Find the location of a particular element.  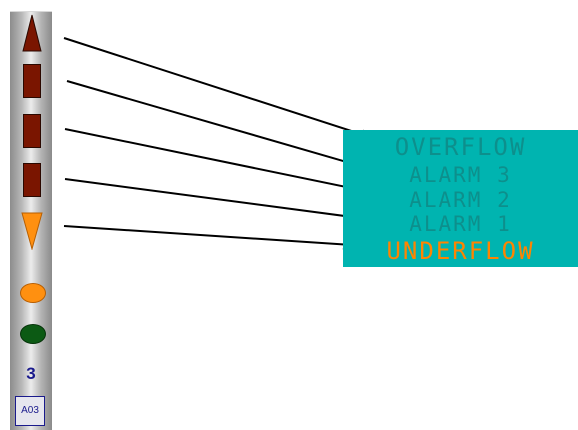

legend-alarm-1: ALARM 1 is located at coordinates (460, 224).